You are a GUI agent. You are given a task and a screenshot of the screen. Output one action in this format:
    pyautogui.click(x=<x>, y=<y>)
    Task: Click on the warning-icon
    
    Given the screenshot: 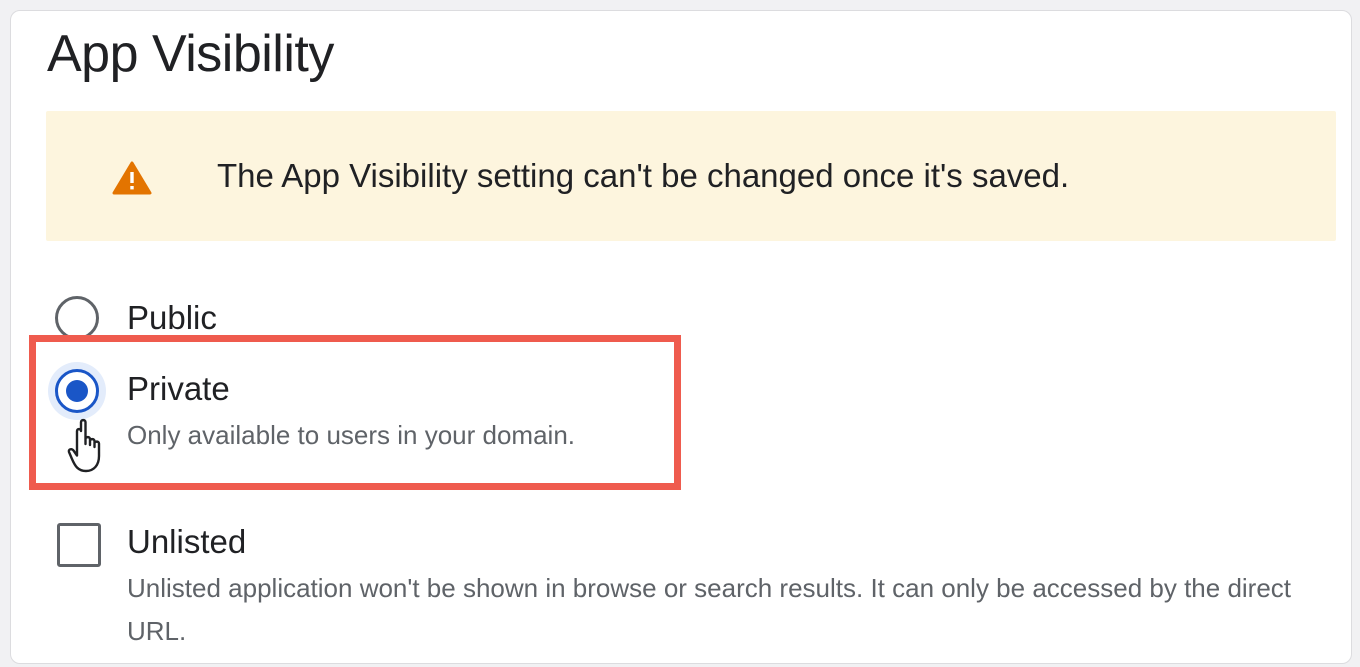 What is the action you would take?
    pyautogui.click(x=132, y=178)
    